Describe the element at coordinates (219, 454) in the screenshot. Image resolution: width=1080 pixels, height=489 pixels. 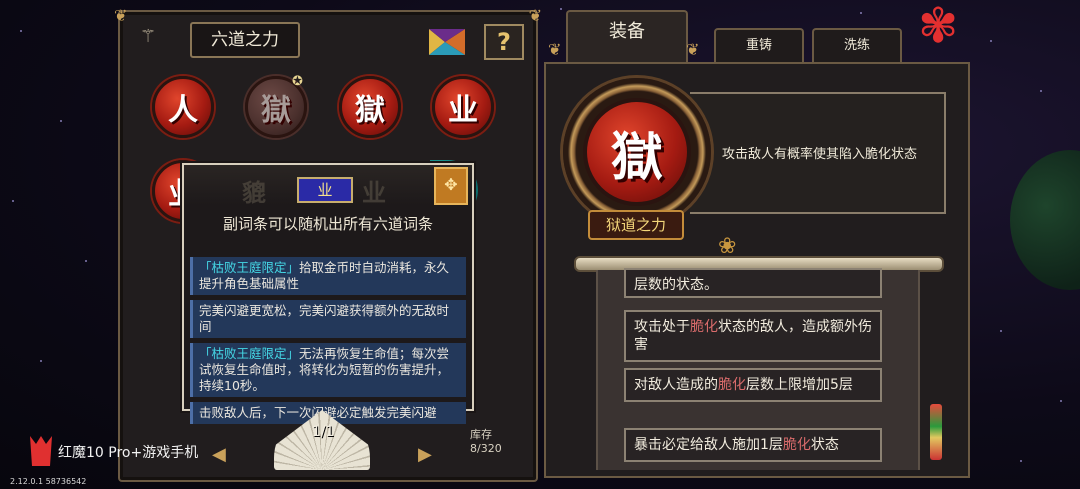
I see `prev-page-arrow-icon: ◀` at that location.